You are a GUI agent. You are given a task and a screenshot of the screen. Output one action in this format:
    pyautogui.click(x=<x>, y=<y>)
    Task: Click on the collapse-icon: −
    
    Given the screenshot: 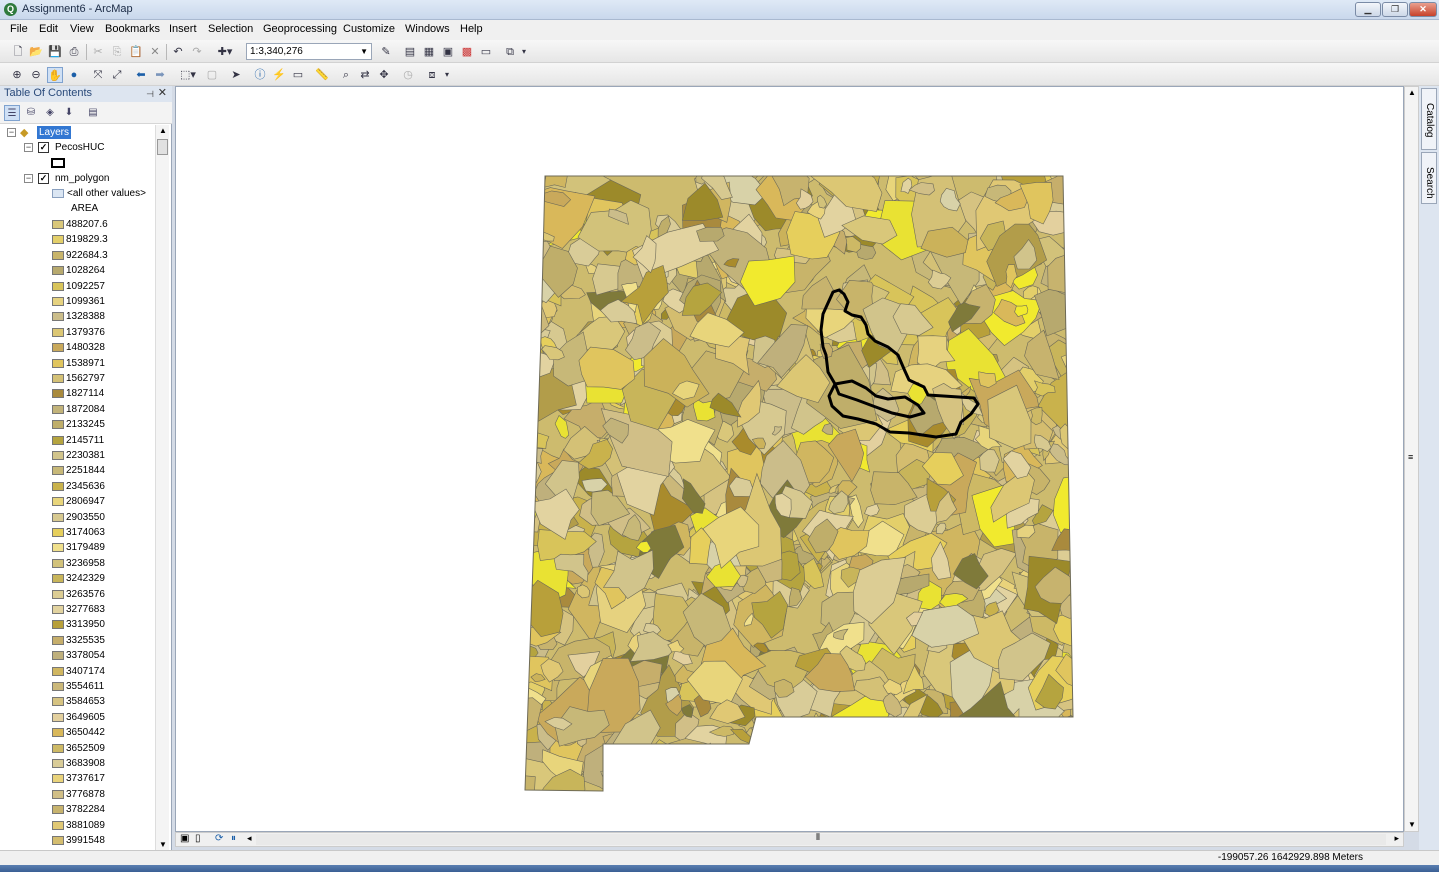 What is the action you would take?
    pyautogui.click(x=28, y=178)
    